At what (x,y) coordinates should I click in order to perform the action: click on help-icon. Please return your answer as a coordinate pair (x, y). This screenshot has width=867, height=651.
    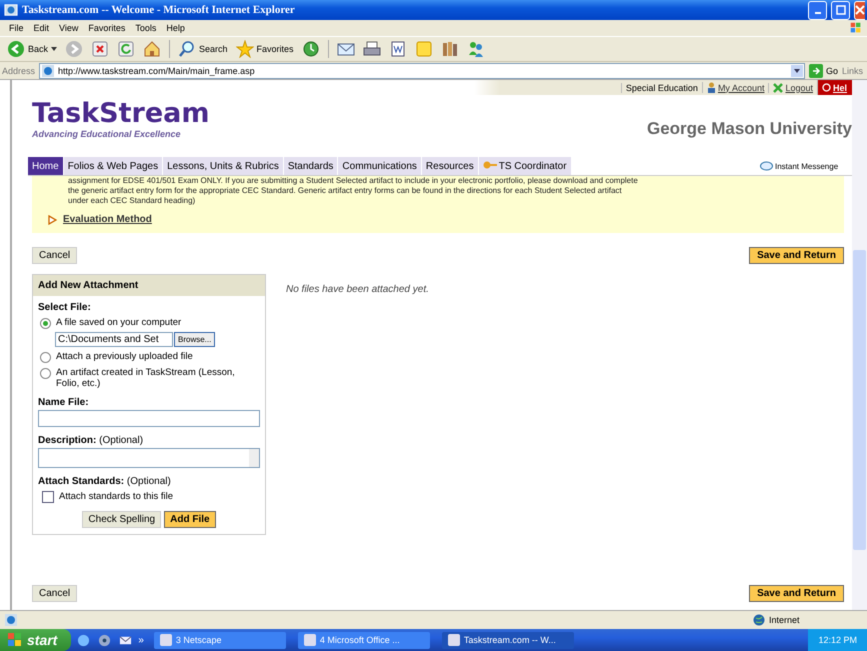
    Looking at the image, I should click on (826, 87).